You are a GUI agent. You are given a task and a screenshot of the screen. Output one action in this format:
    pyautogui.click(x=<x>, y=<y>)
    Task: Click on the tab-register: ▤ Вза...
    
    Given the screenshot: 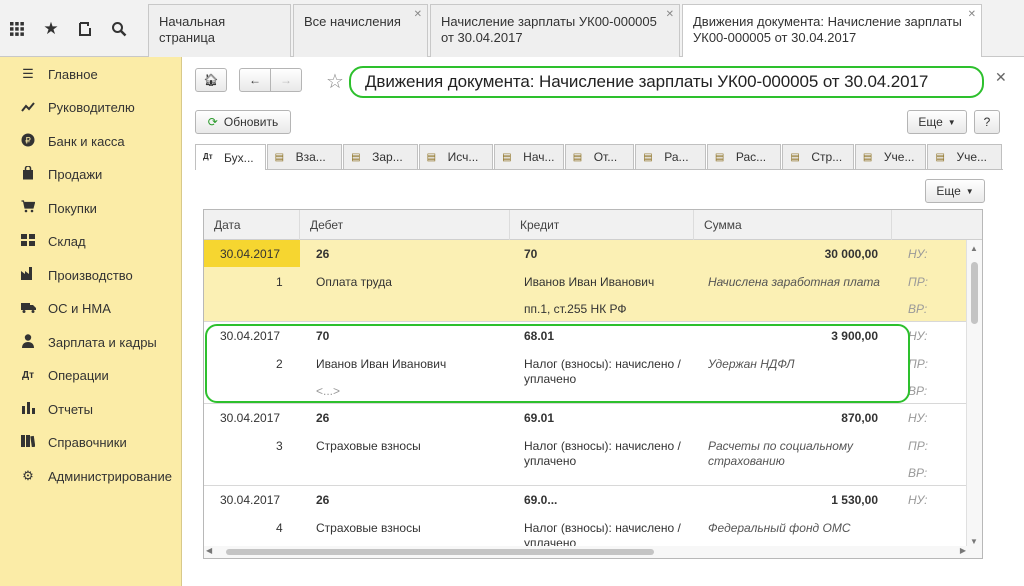 What is the action you would take?
    pyautogui.click(x=304, y=156)
    